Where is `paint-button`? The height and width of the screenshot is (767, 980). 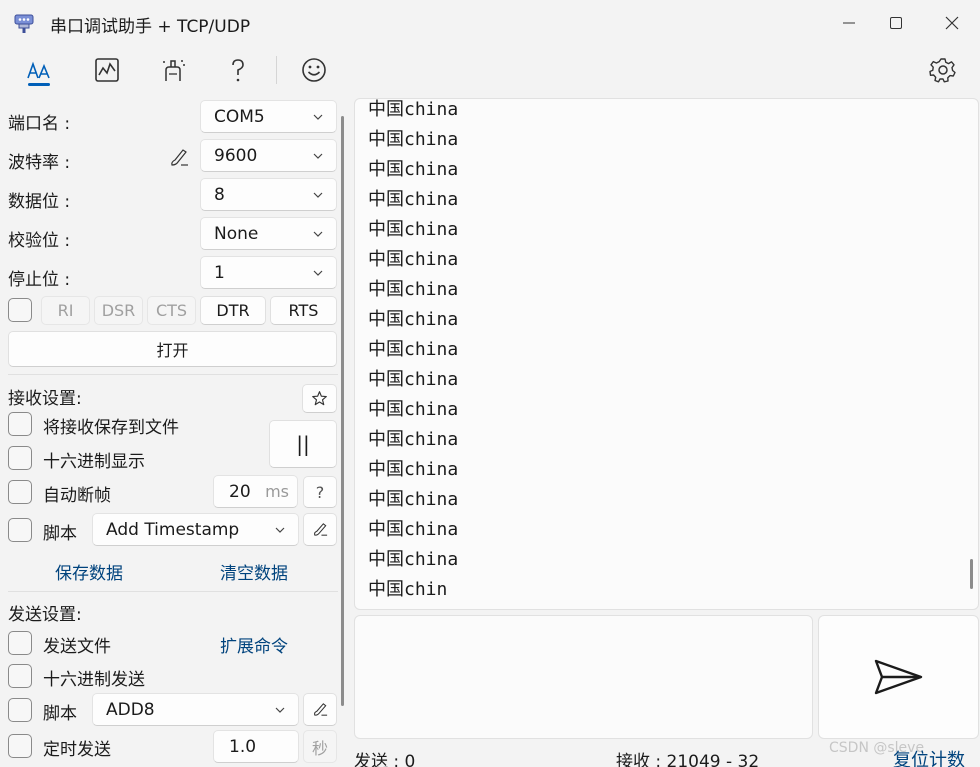 paint-button is located at coordinates (173, 70).